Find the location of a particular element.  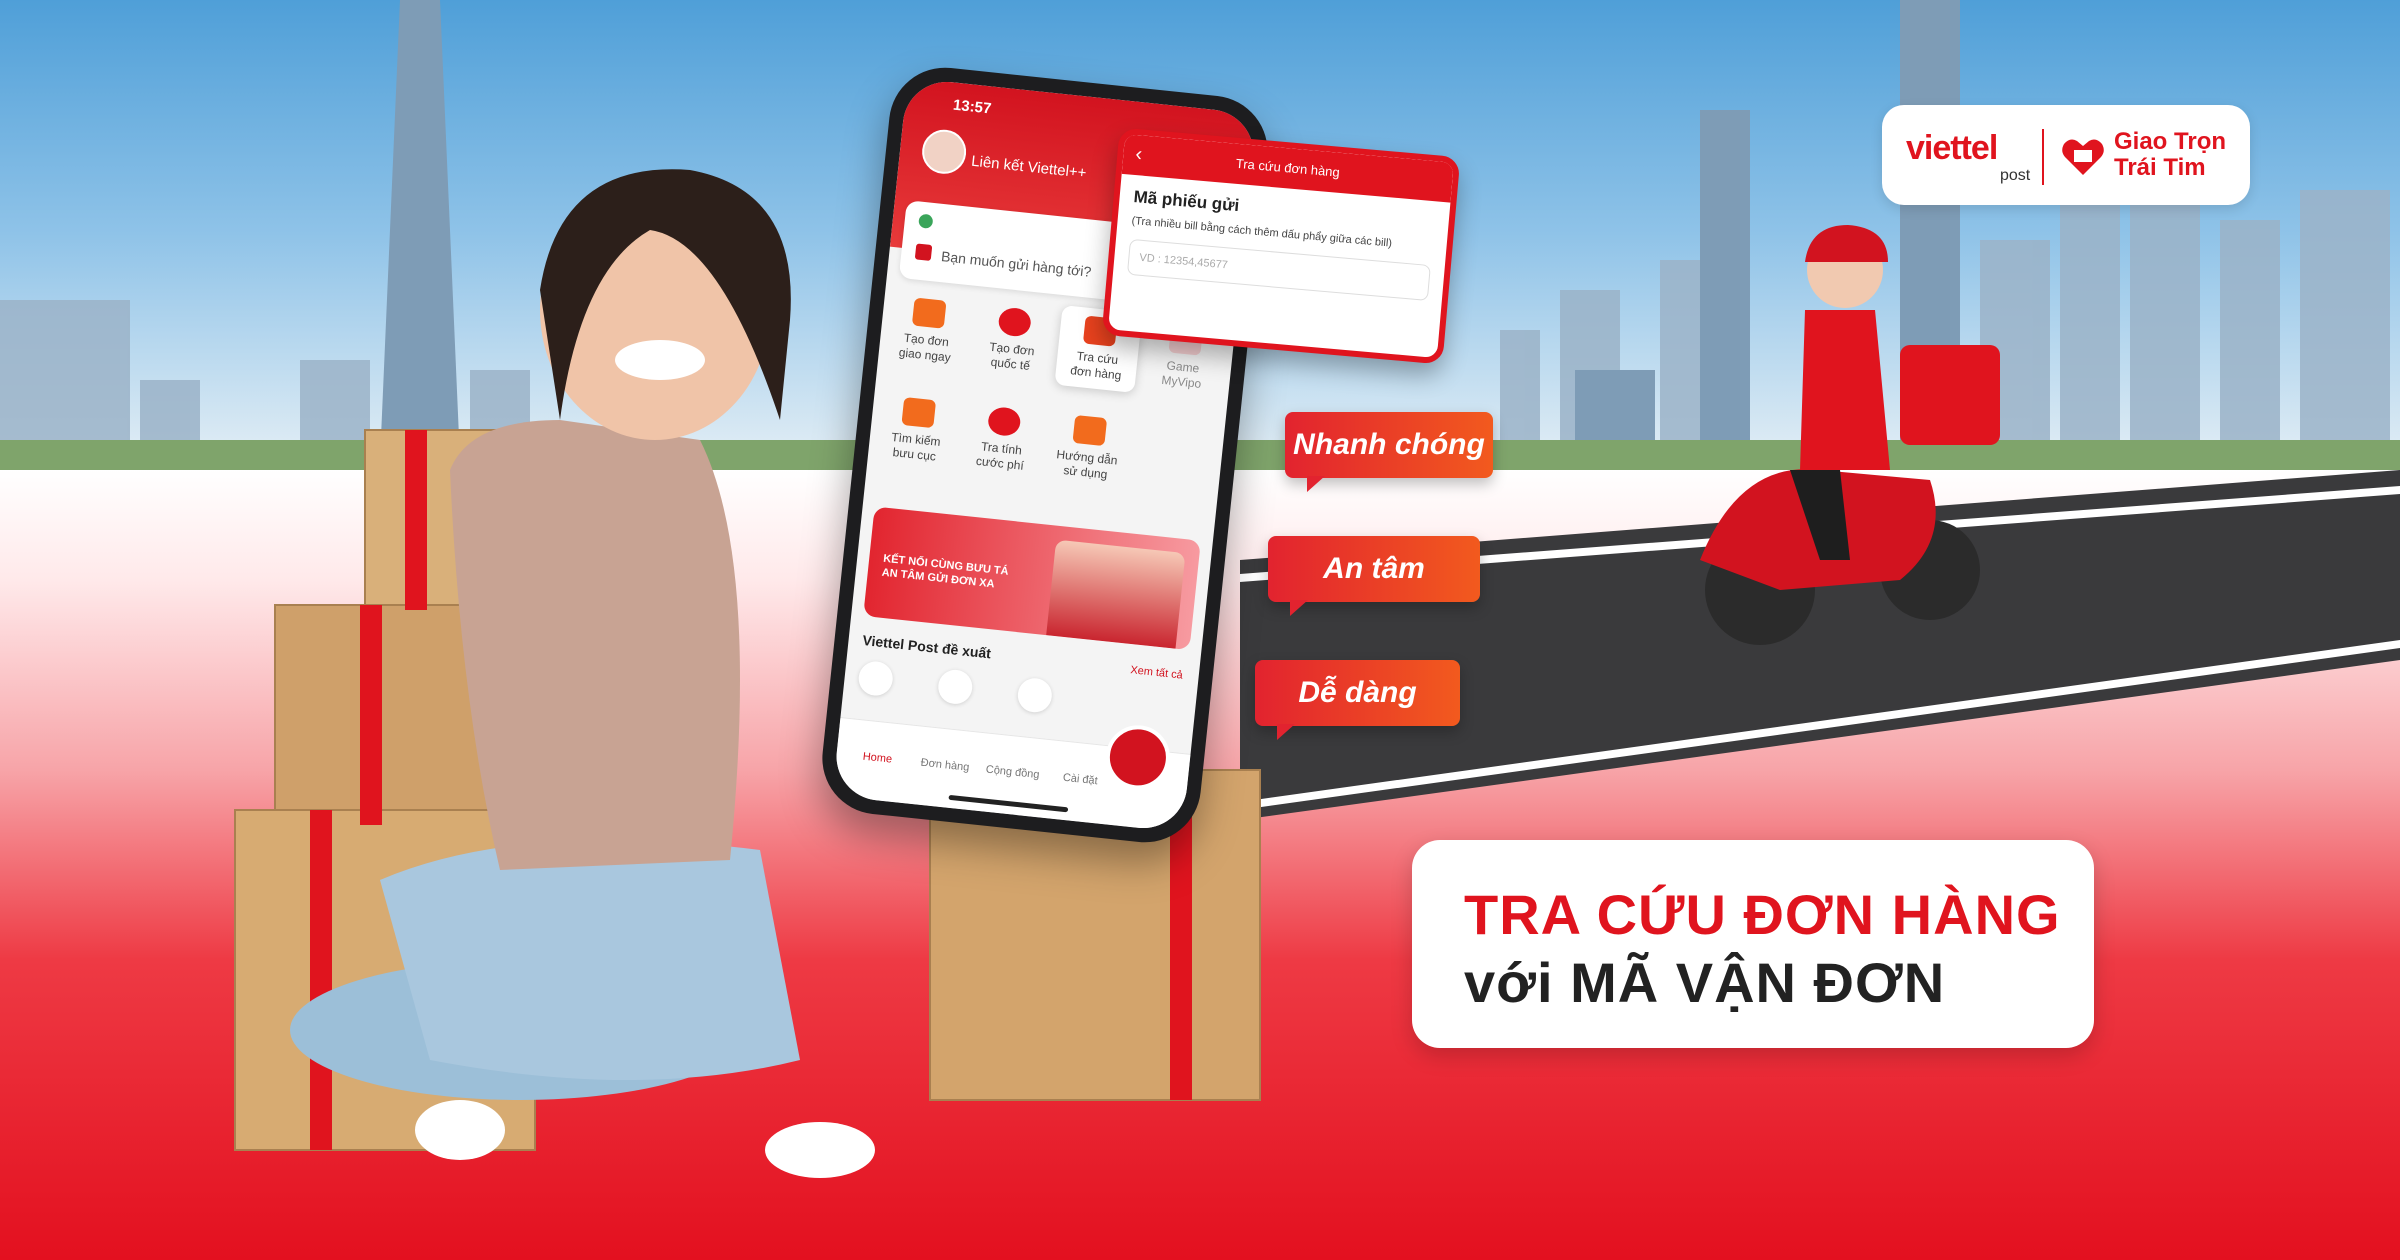

slogan-line-1: Giao Trọn is located at coordinates (2170, 141).